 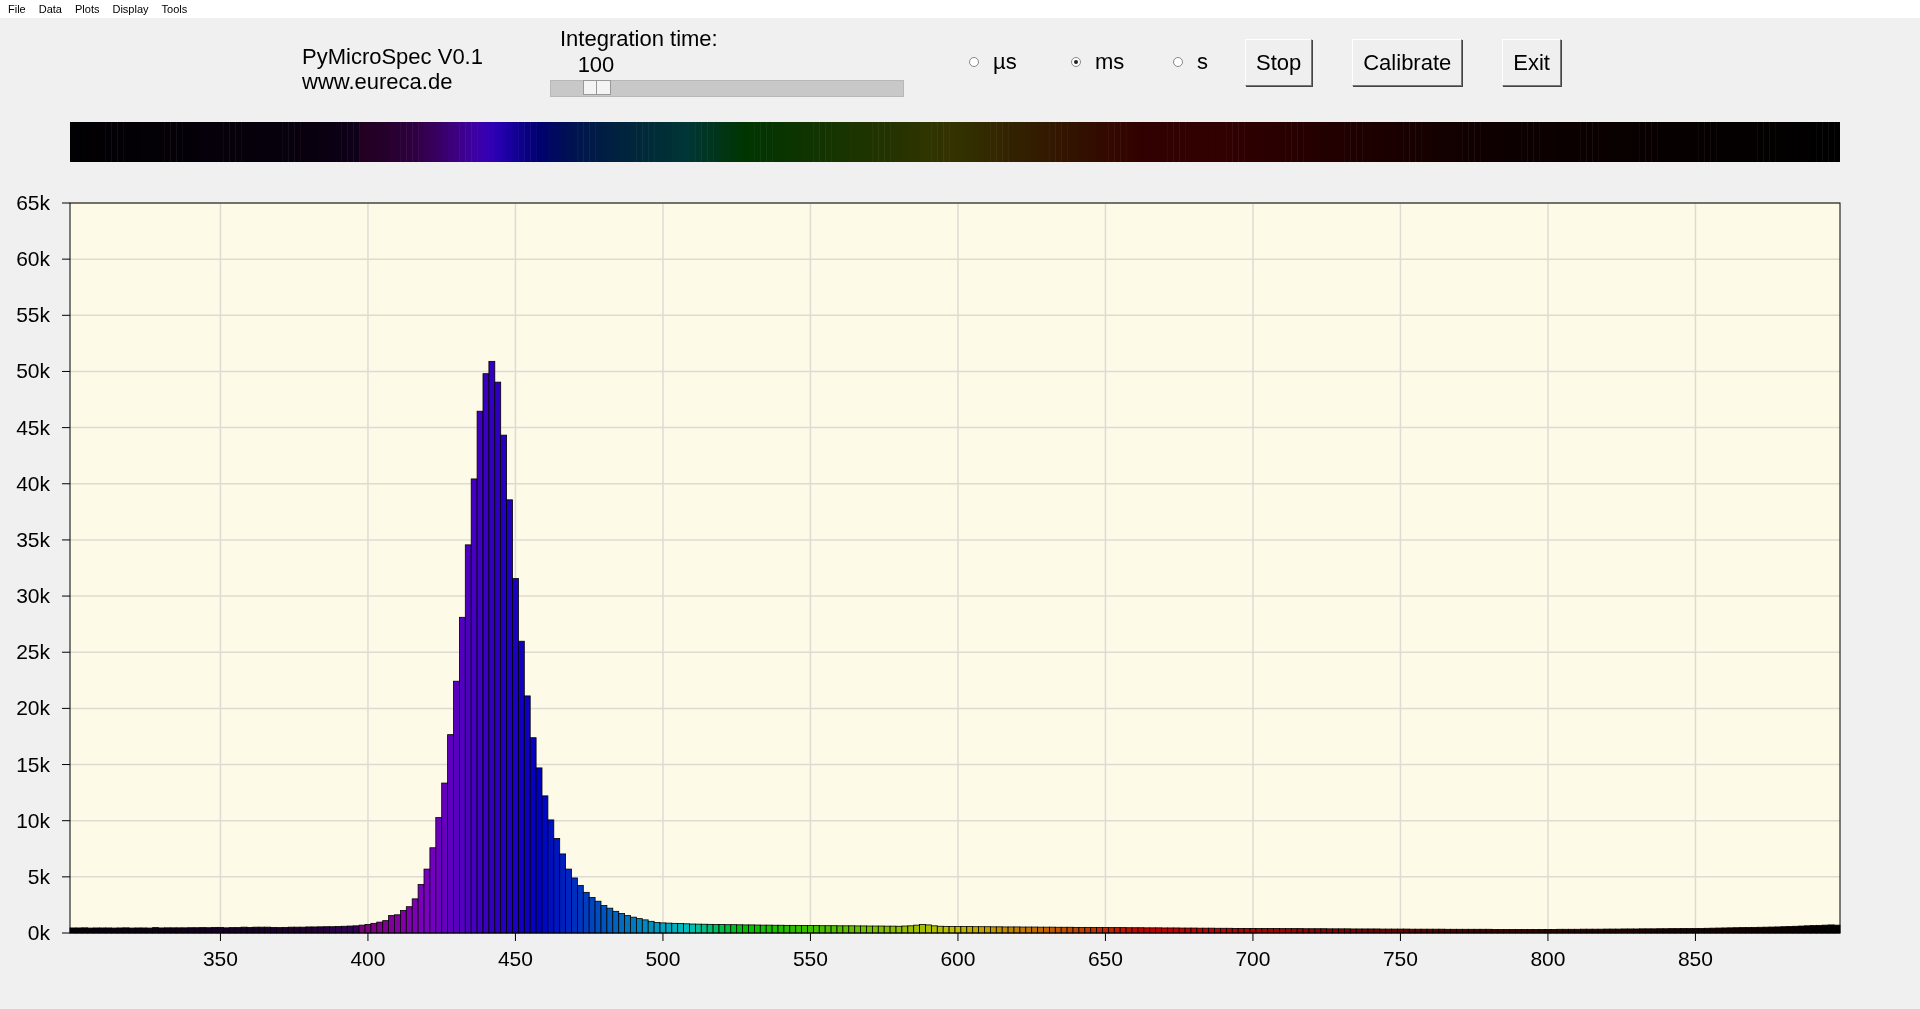 I want to click on y-axis-label: 45k, so click(x=33, y=427).